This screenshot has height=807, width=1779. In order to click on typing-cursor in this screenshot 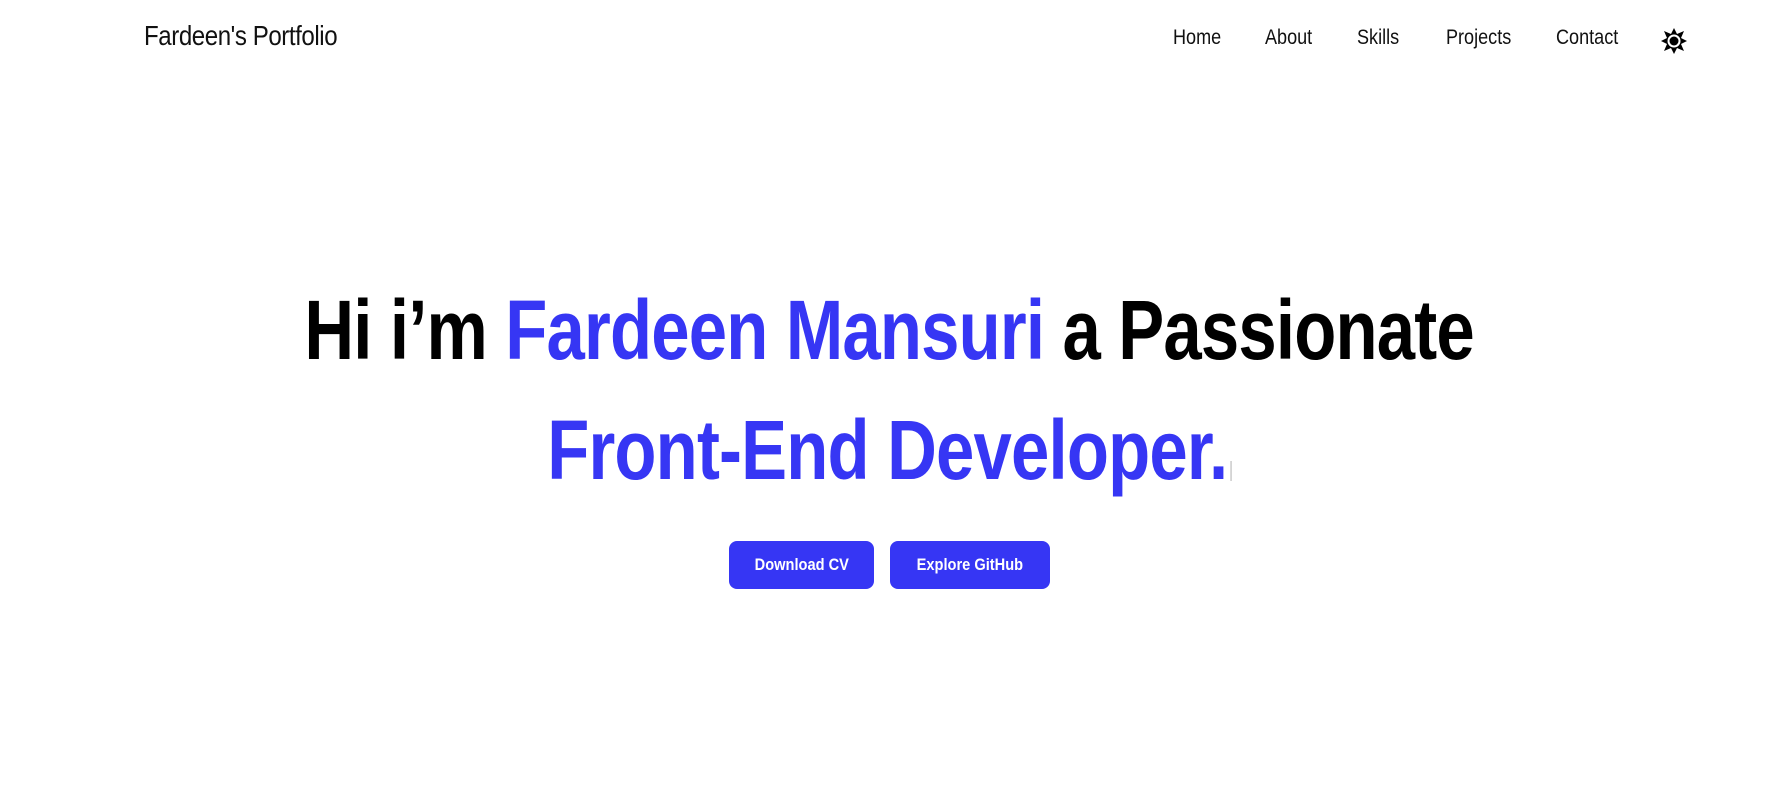, I will do `click(1231, 471)`.